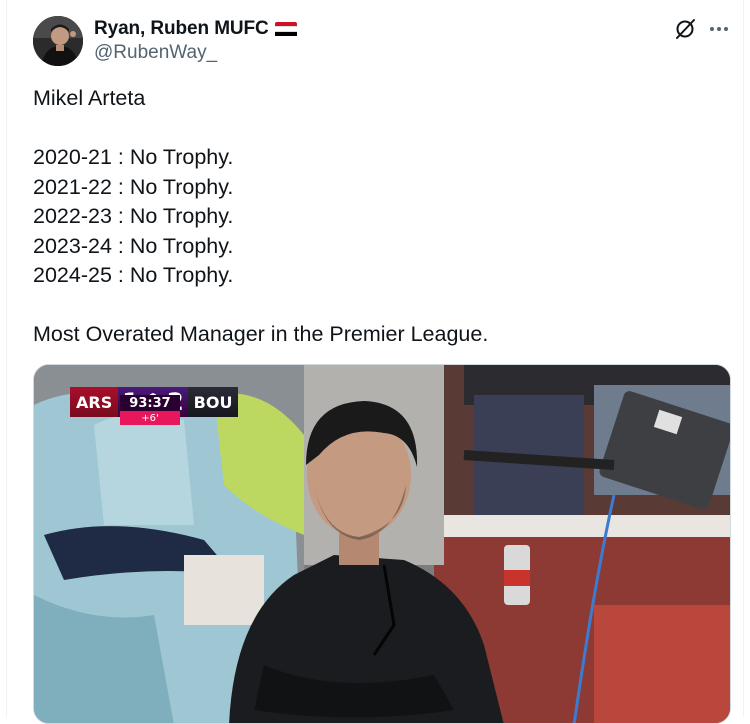 Image resolution: width=750 pixels, height=724 pixels. Describe the element at coordinates (155, 53) in the screenshot. I see `author-handle: @RubenWay_` at that location.